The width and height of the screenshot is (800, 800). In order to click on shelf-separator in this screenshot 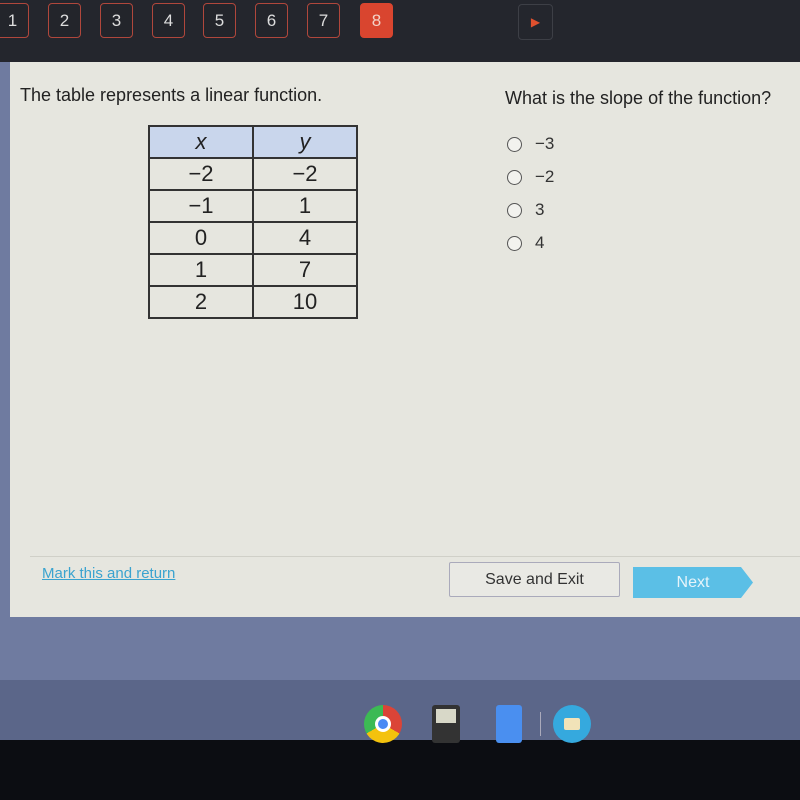, I will do `click(540, 724)`.